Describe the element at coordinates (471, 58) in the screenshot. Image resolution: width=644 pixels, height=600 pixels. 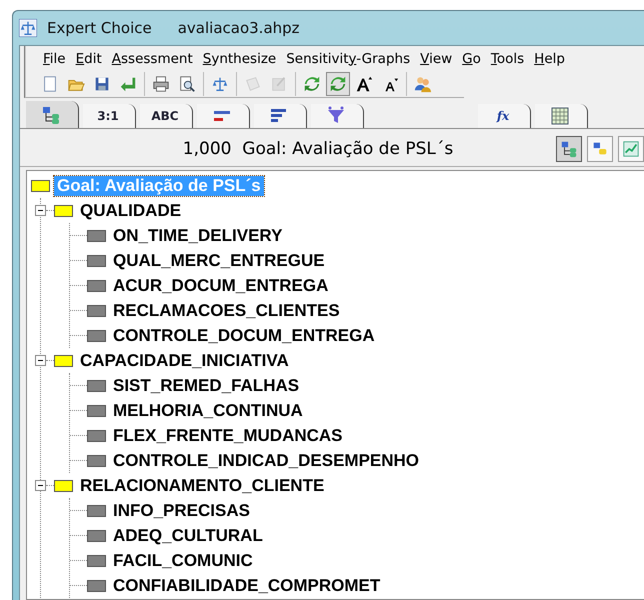
I see `menu-item: Go` at that location.